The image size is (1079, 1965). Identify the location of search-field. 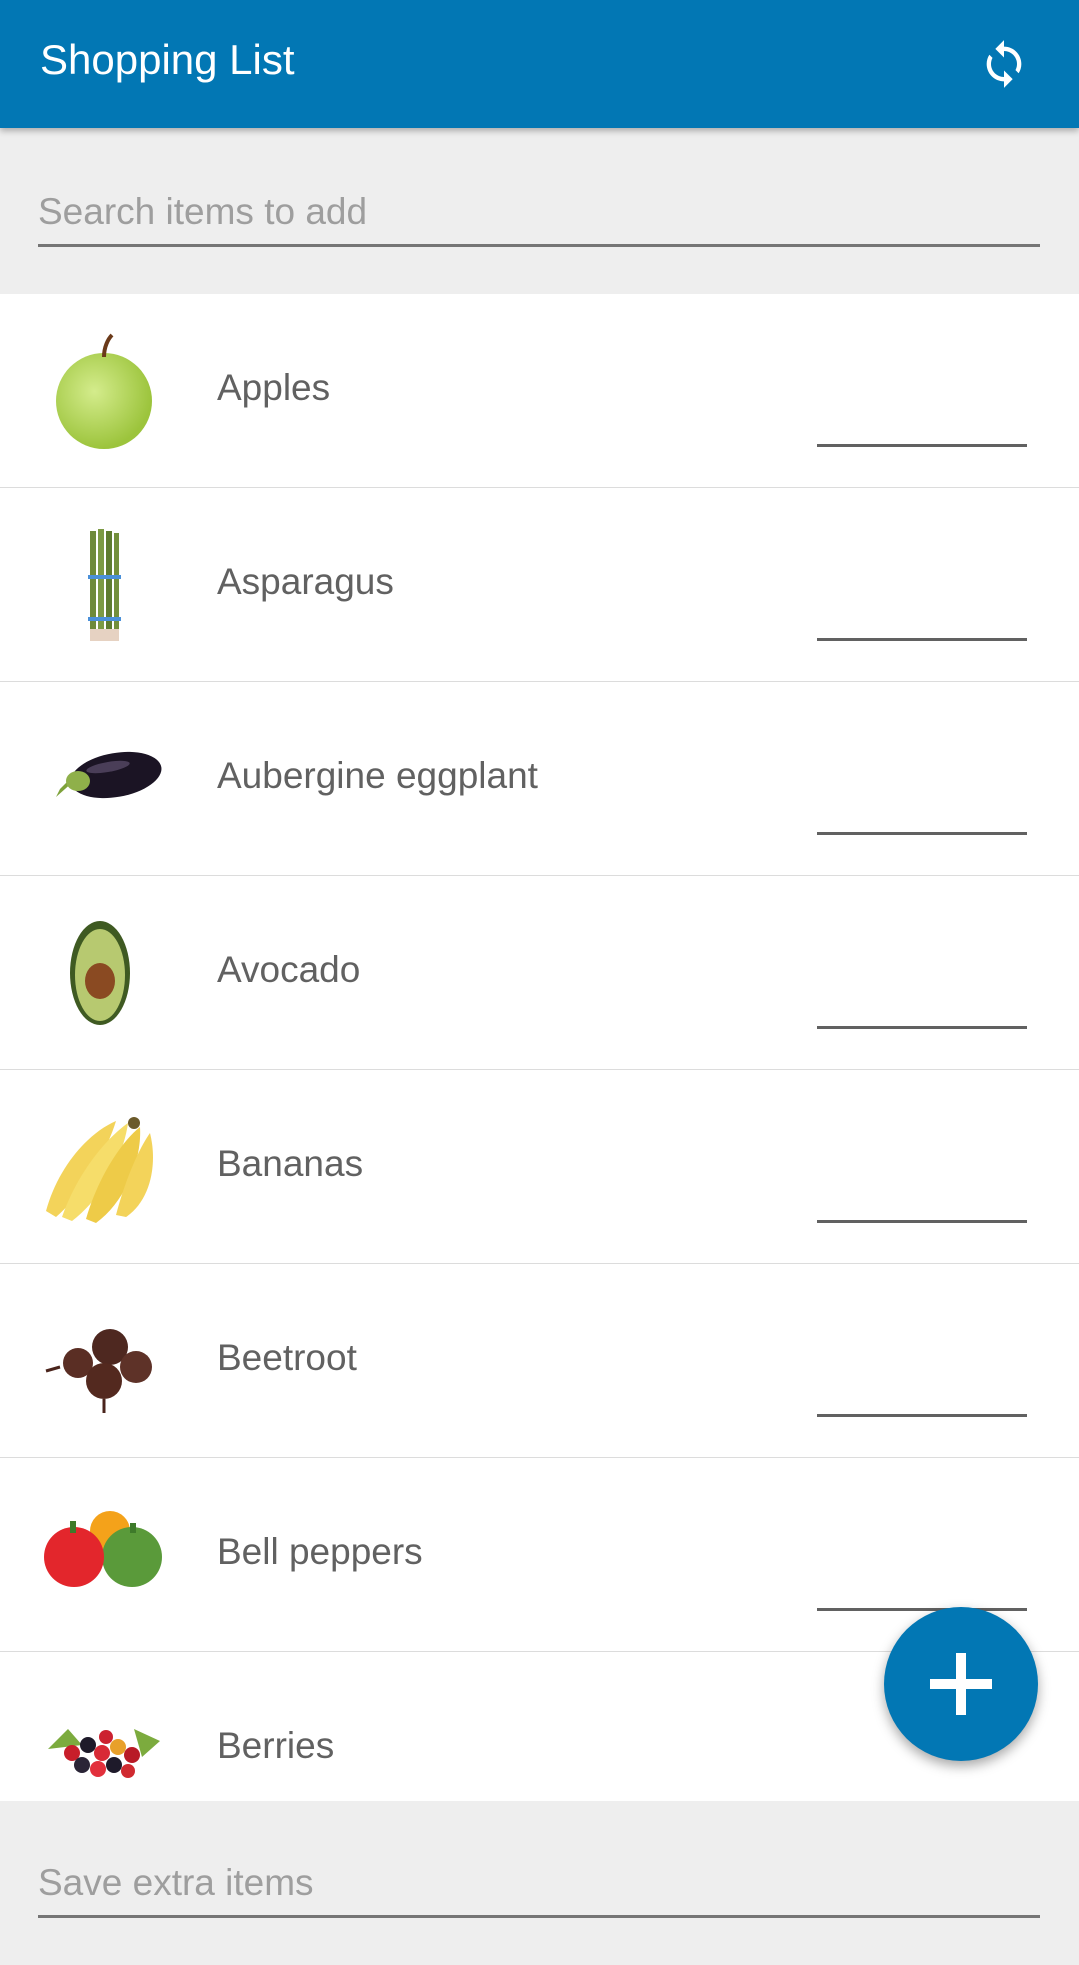
(539, 213).